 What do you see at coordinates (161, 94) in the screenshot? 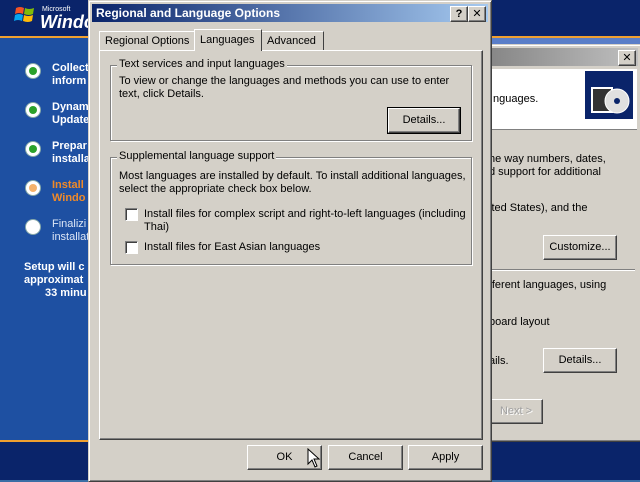
I see `text-services-description: text, click Details.` at bounding box center [161, 94].